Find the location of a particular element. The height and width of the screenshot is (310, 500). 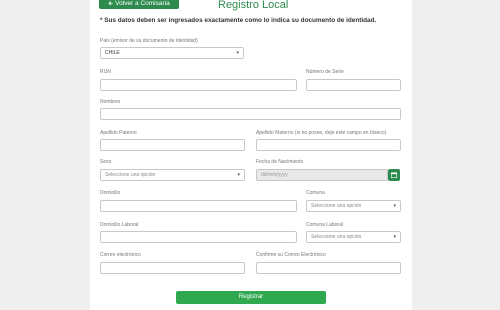

apellido-paterno-label: Apellido Paterno is located at coordinates (118, 133).